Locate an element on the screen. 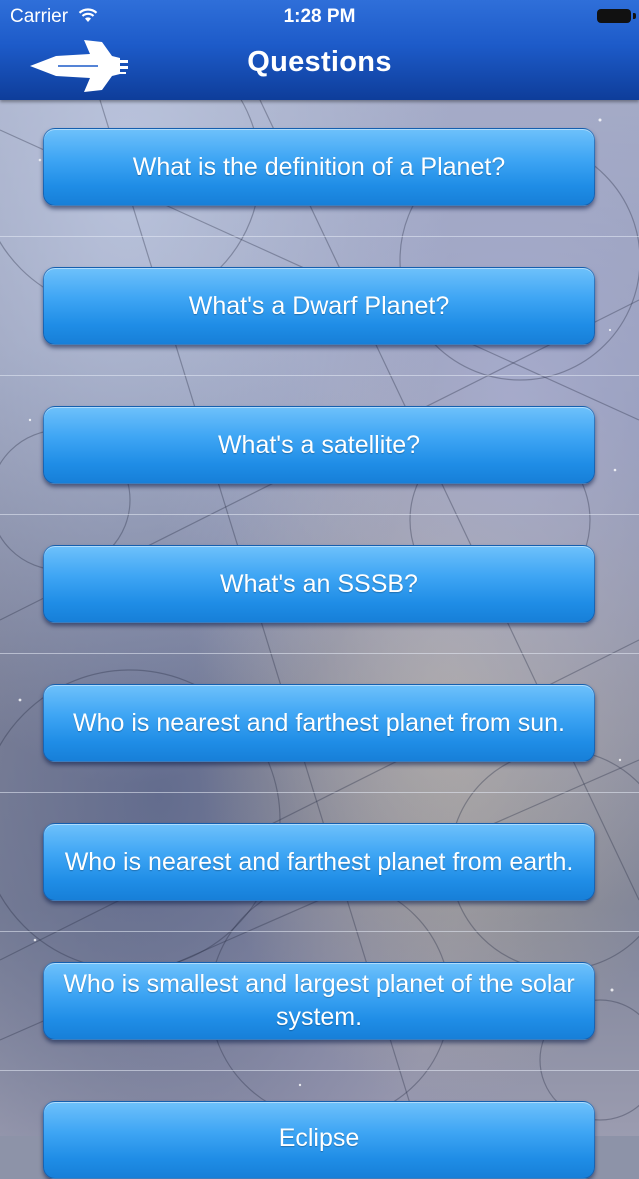 The image size is (639, 1179). status-bar: Carrier 1:28 PM is located at coordinates (319, 17).